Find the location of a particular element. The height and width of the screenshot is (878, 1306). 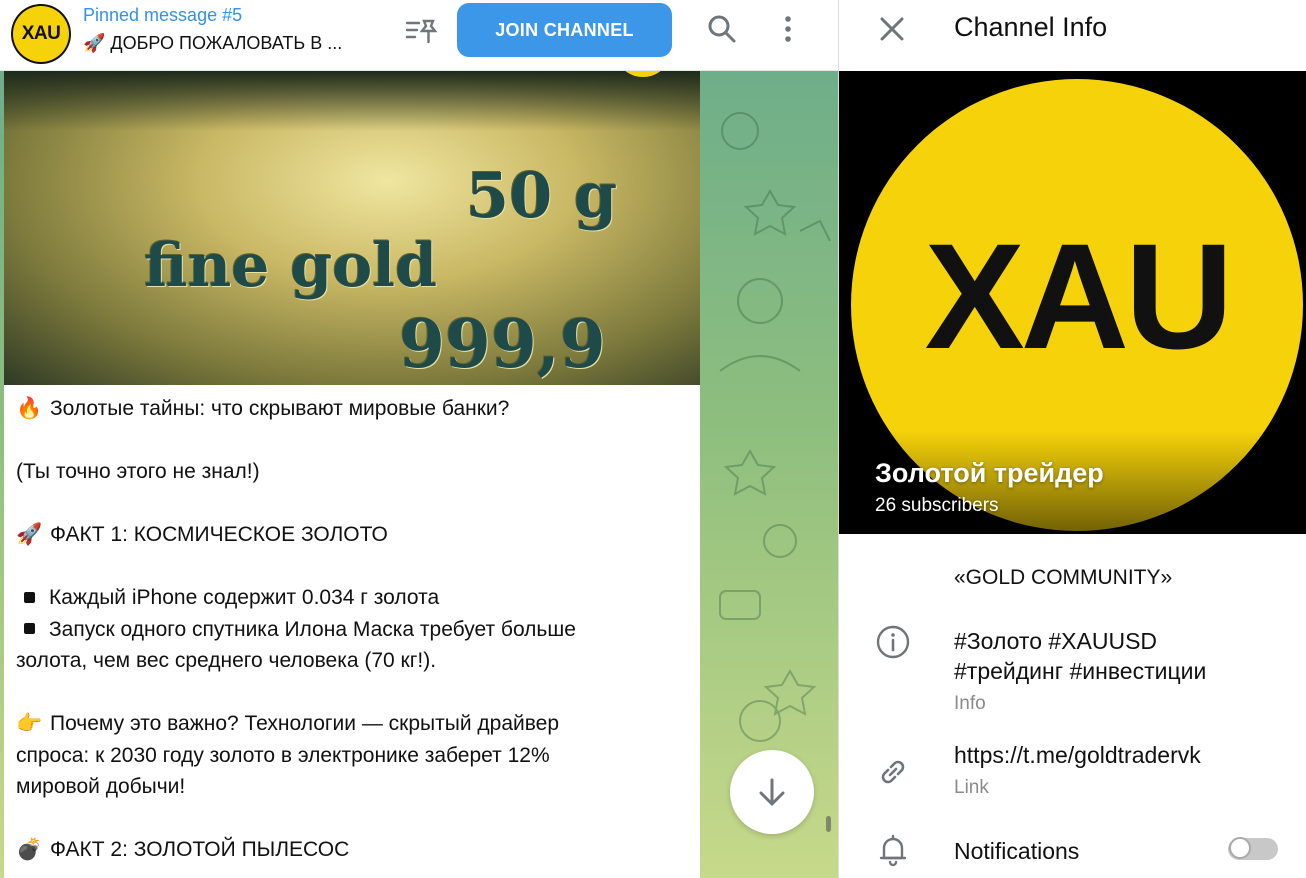

pin-list-icon is located at coordinates (422, 30).